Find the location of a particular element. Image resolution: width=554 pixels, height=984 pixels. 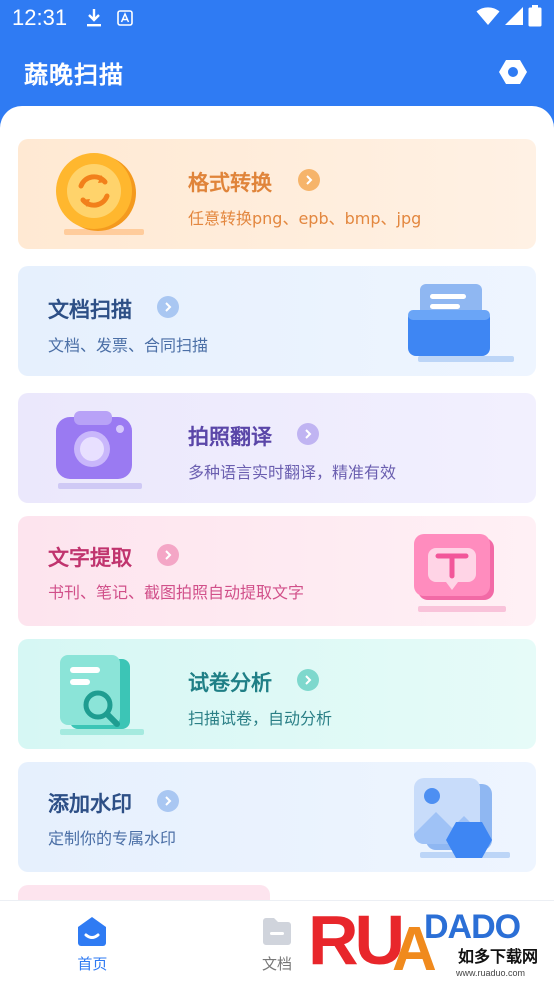

settings-hexagon-icon is located at coordinates (513, 72).